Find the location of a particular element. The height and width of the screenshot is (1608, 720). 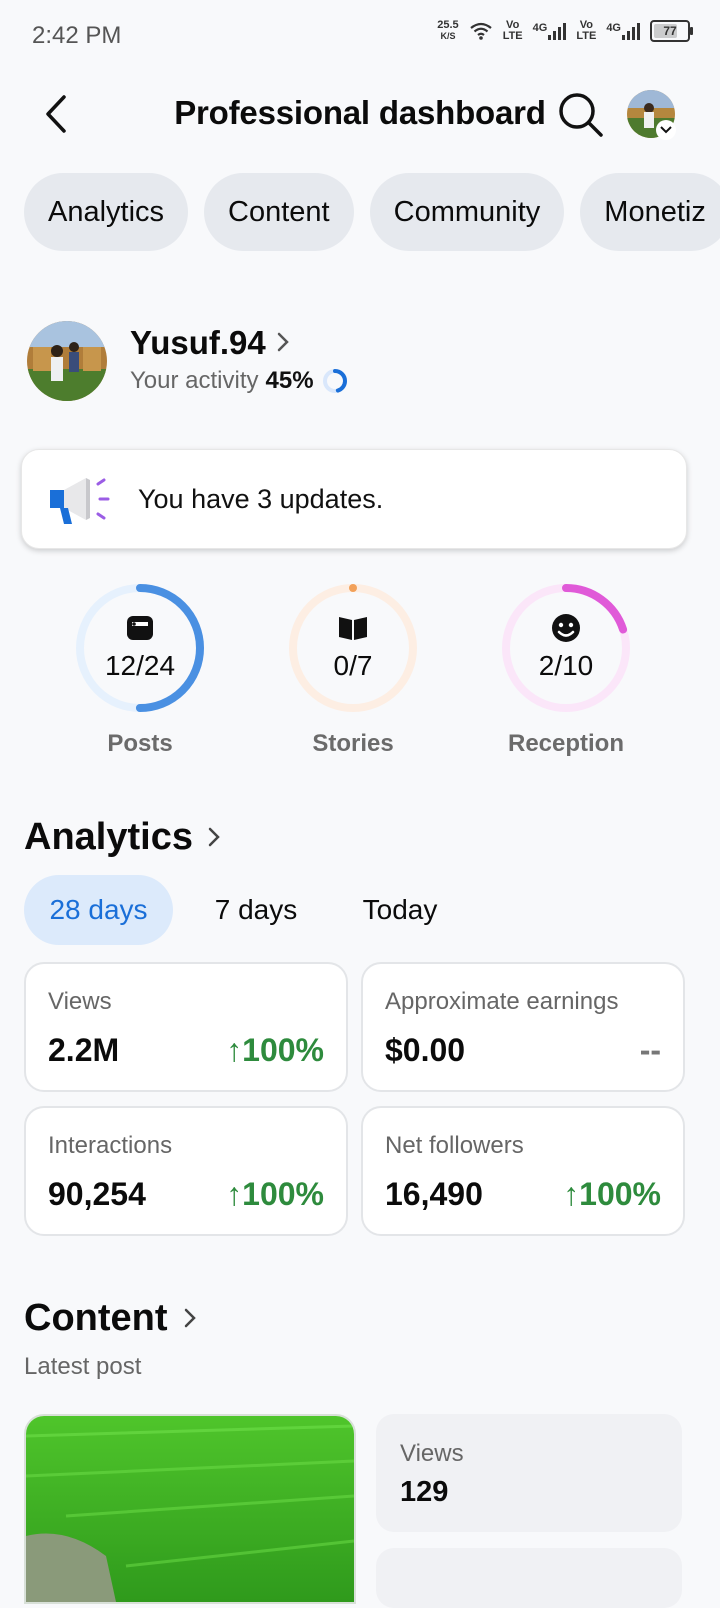

metric-delta: -- is located at coordinates (650, 1050).